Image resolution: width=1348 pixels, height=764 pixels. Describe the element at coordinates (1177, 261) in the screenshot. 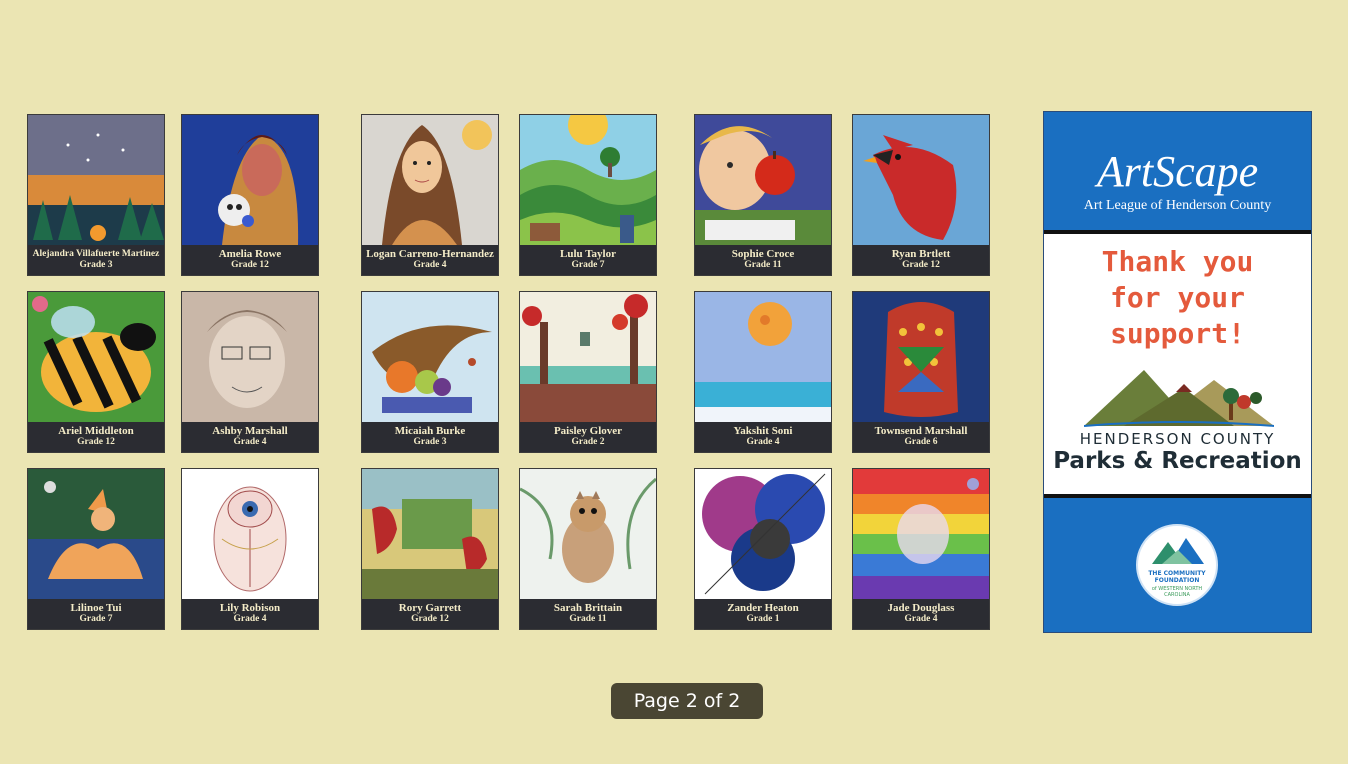

I see `thanks-line-1: Thank you` at that location.